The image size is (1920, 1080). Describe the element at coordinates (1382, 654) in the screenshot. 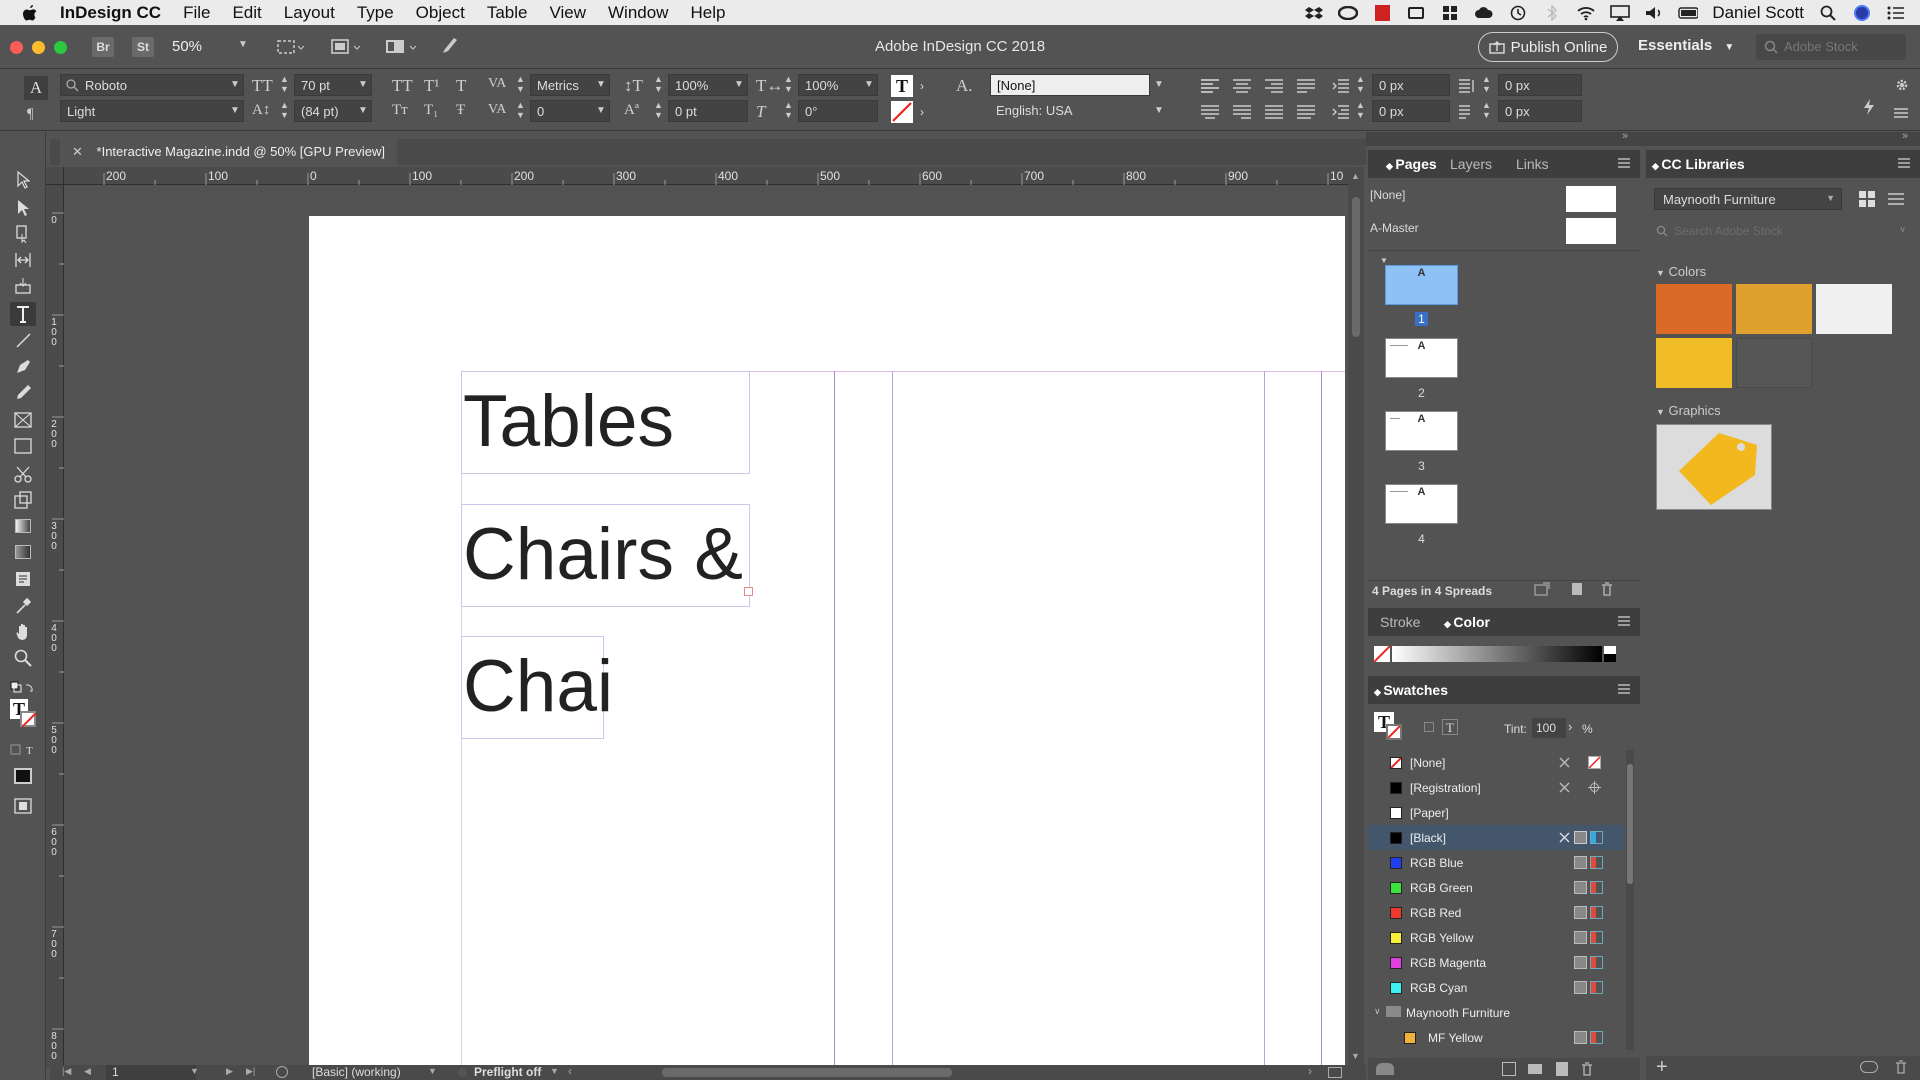

I see `none-swatch-icon` at that location.